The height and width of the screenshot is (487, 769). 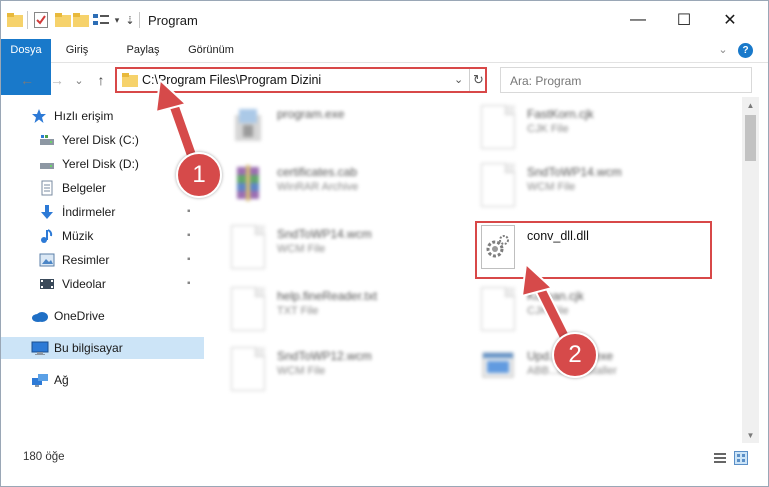 I want to click on close-button: ✕, so click(x=730, y=20).